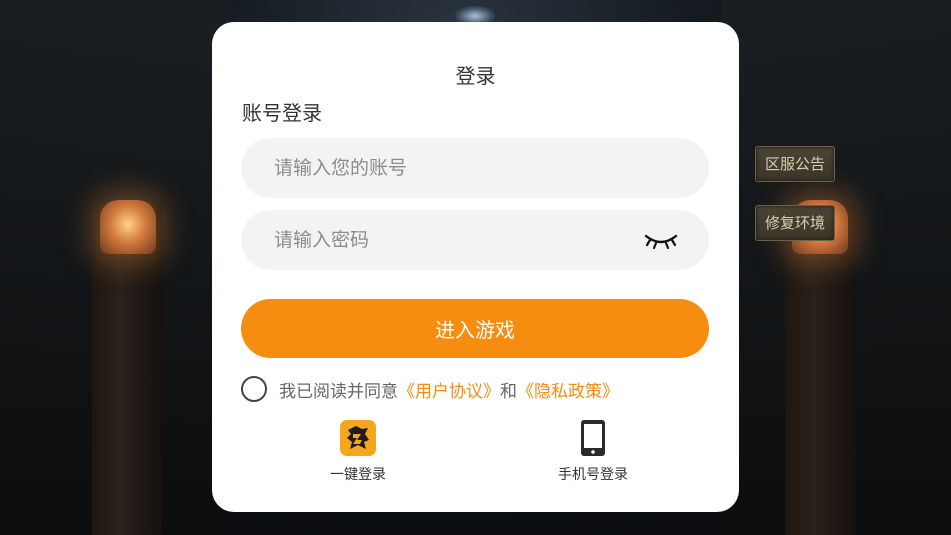 This screenshot has height=535, width=951. I want to click on server-notice-button: 区服公告, so click(795, 164).